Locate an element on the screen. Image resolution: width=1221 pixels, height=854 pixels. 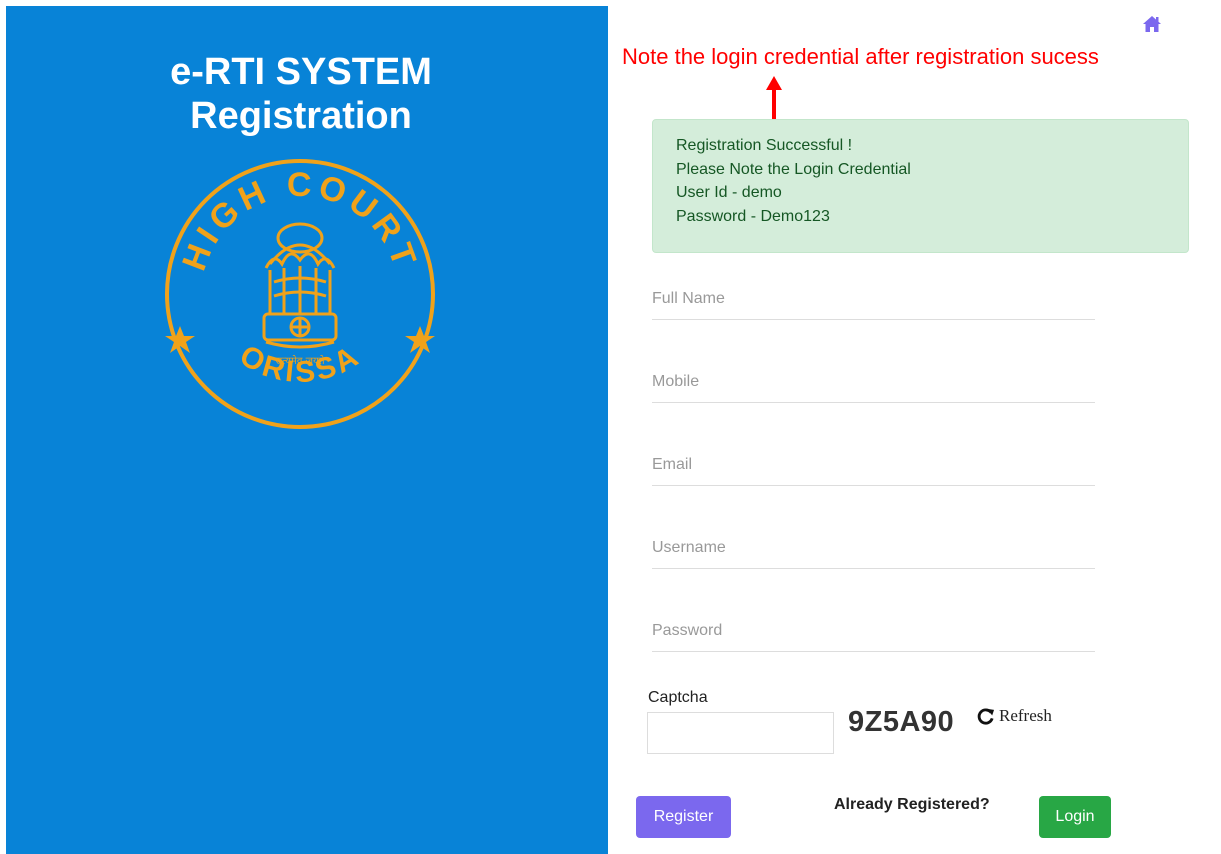
emblem-icon is located at coordinates (300, 285).